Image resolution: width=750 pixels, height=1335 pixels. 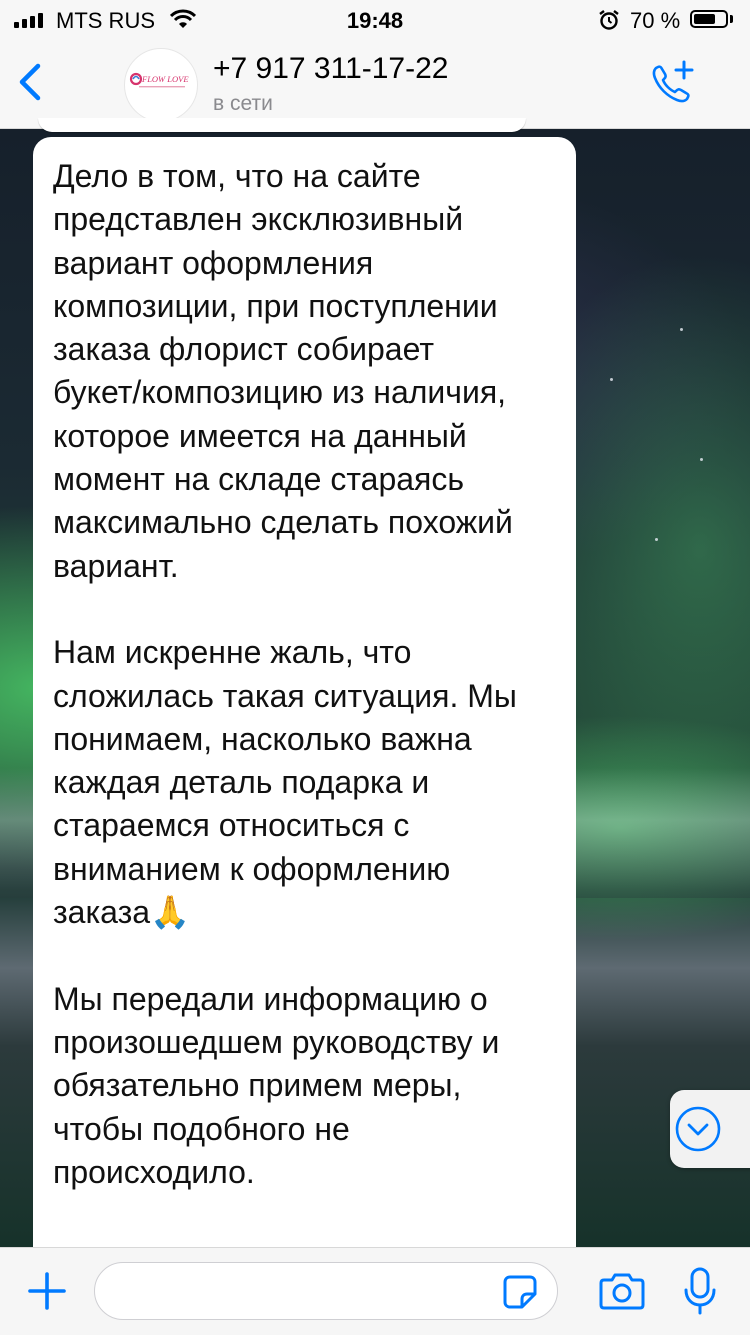 I want to click on voice-message-button, so click(x=700, y=1294).